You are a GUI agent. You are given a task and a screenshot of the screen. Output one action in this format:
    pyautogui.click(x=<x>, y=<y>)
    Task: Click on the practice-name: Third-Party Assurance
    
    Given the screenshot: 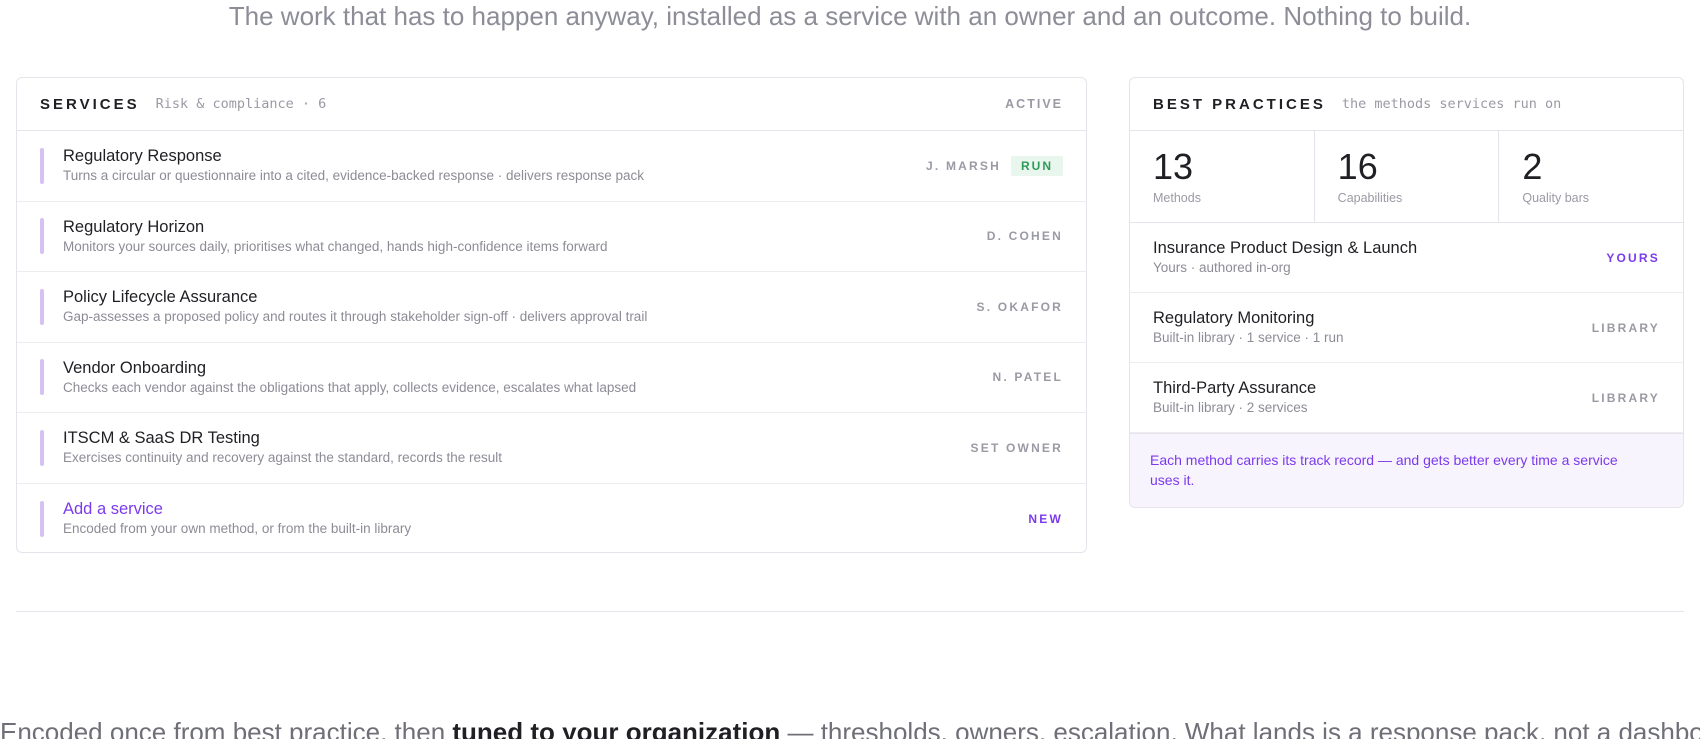 What is the action you would take?
    pyautogui.click(x=1235, y=388)
    